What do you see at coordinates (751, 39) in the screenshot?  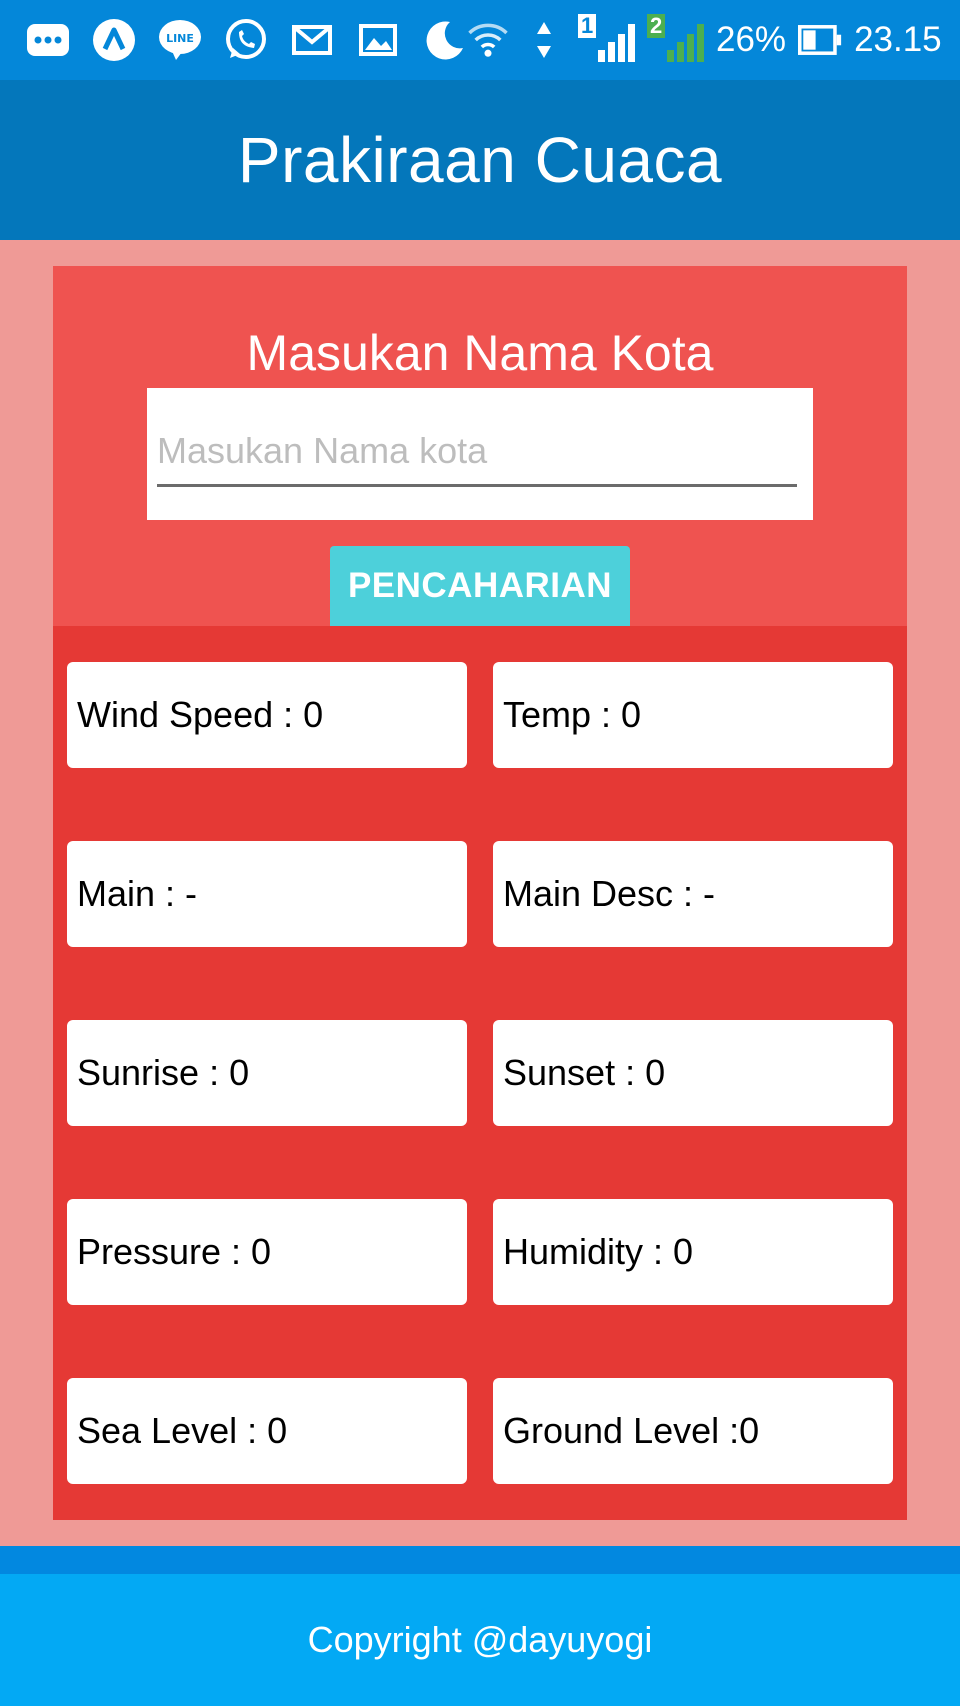 I see `battery-percent: 26%` at bounding box center [751, 39].